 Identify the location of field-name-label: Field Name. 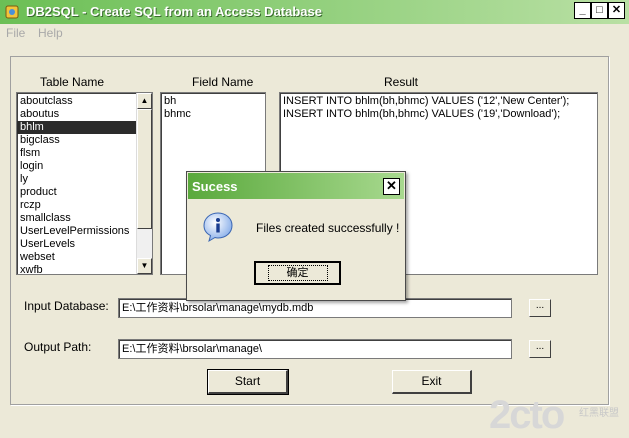
(223, 82).